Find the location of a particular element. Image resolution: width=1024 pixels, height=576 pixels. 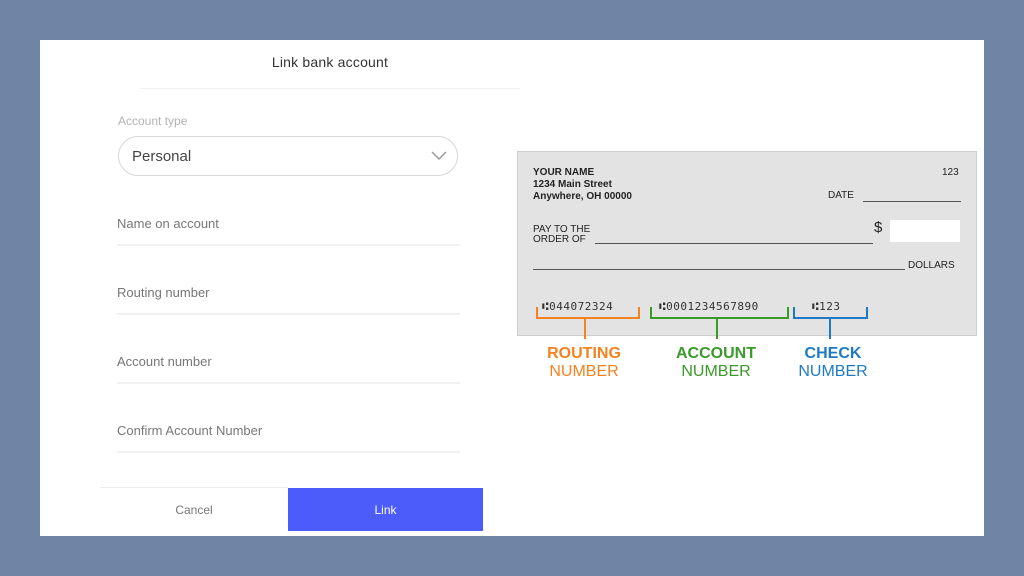

name-on-account-field: Name on account is located at coordinates (288, 231).